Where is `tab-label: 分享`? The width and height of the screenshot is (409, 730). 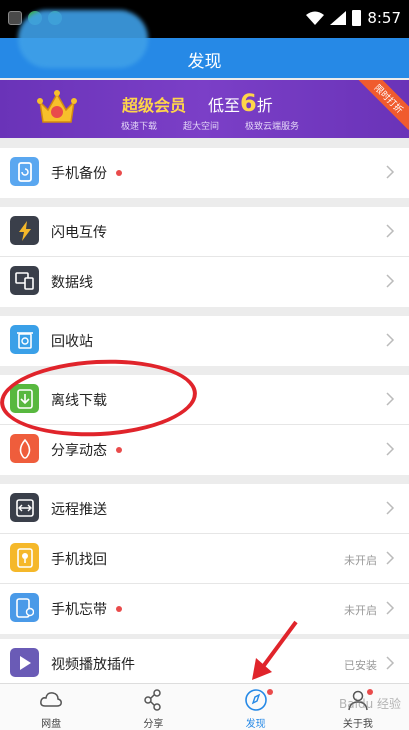
tab-label: 分享 is located at coordinates (153, 724).